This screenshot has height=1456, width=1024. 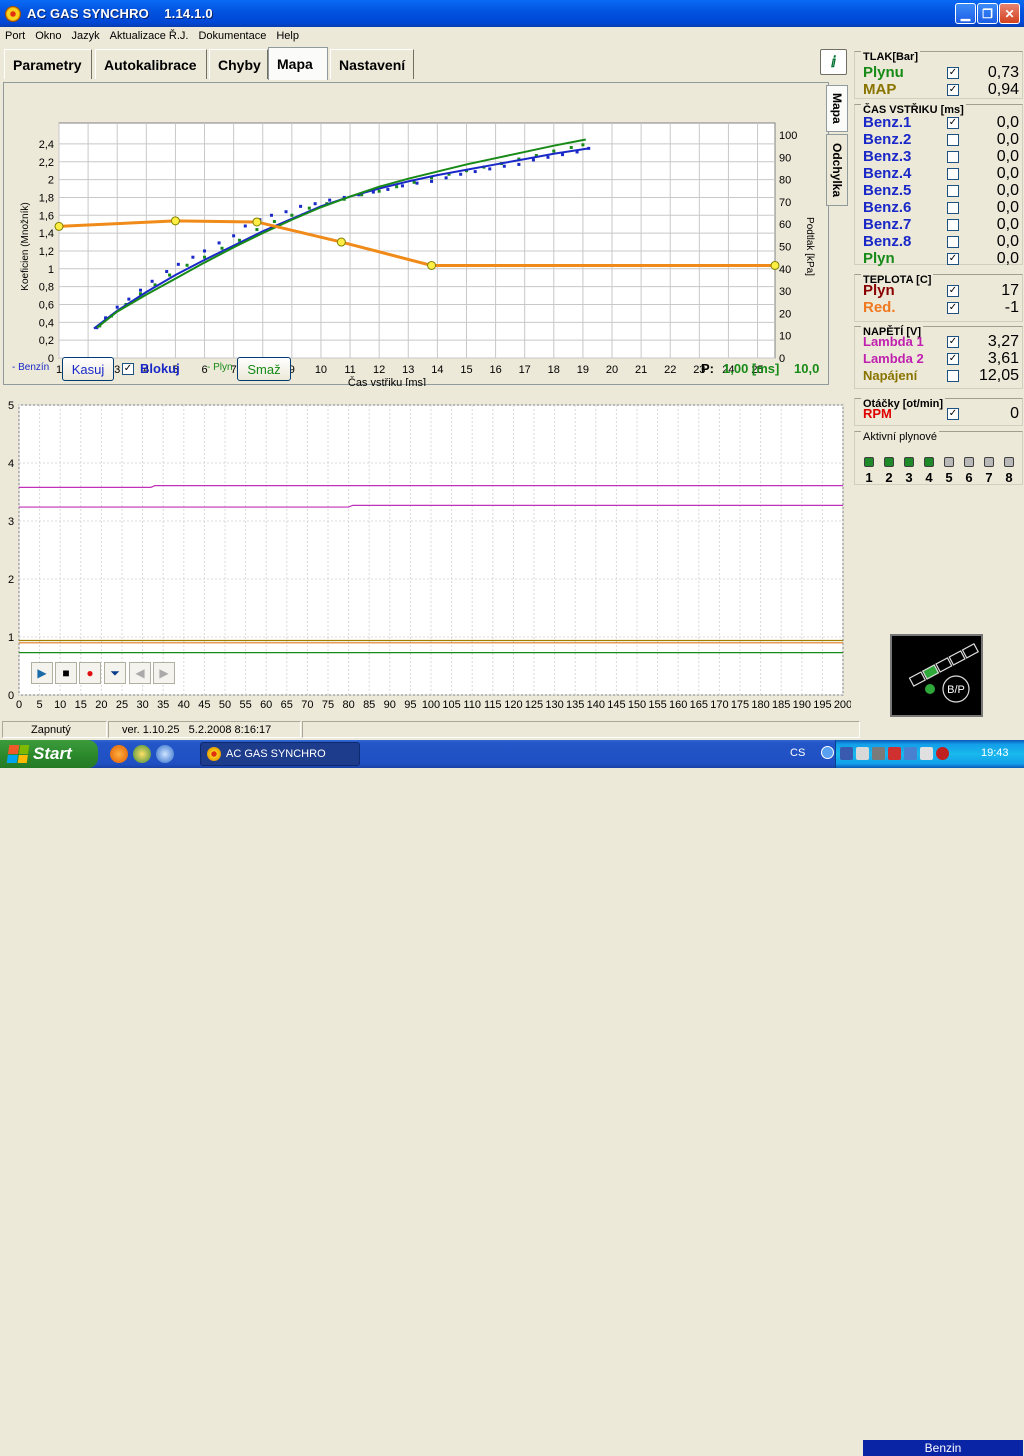 What do you see at coordinates (890, 57) in the screenshot?
I see `group-tlak-title: TLAK[Bar]` at bounding box center [890, 57].